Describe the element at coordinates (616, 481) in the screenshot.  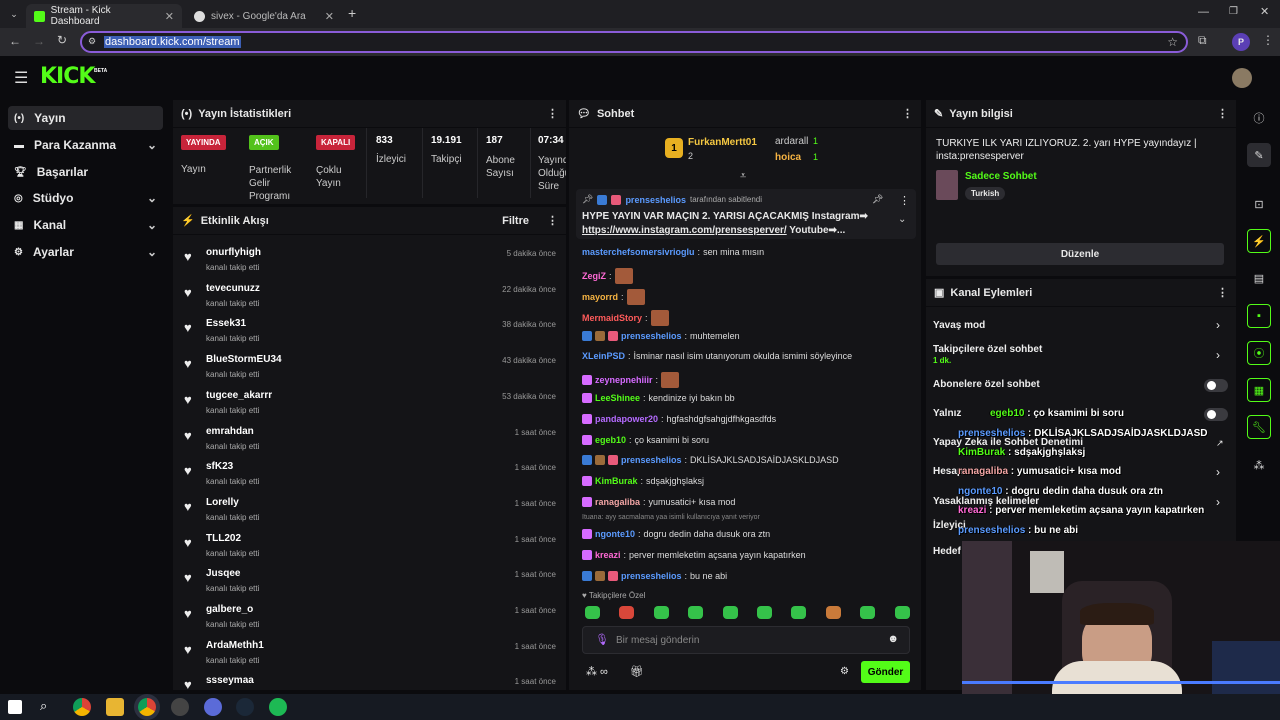
I see `chat-username: KimBurak` at that location.